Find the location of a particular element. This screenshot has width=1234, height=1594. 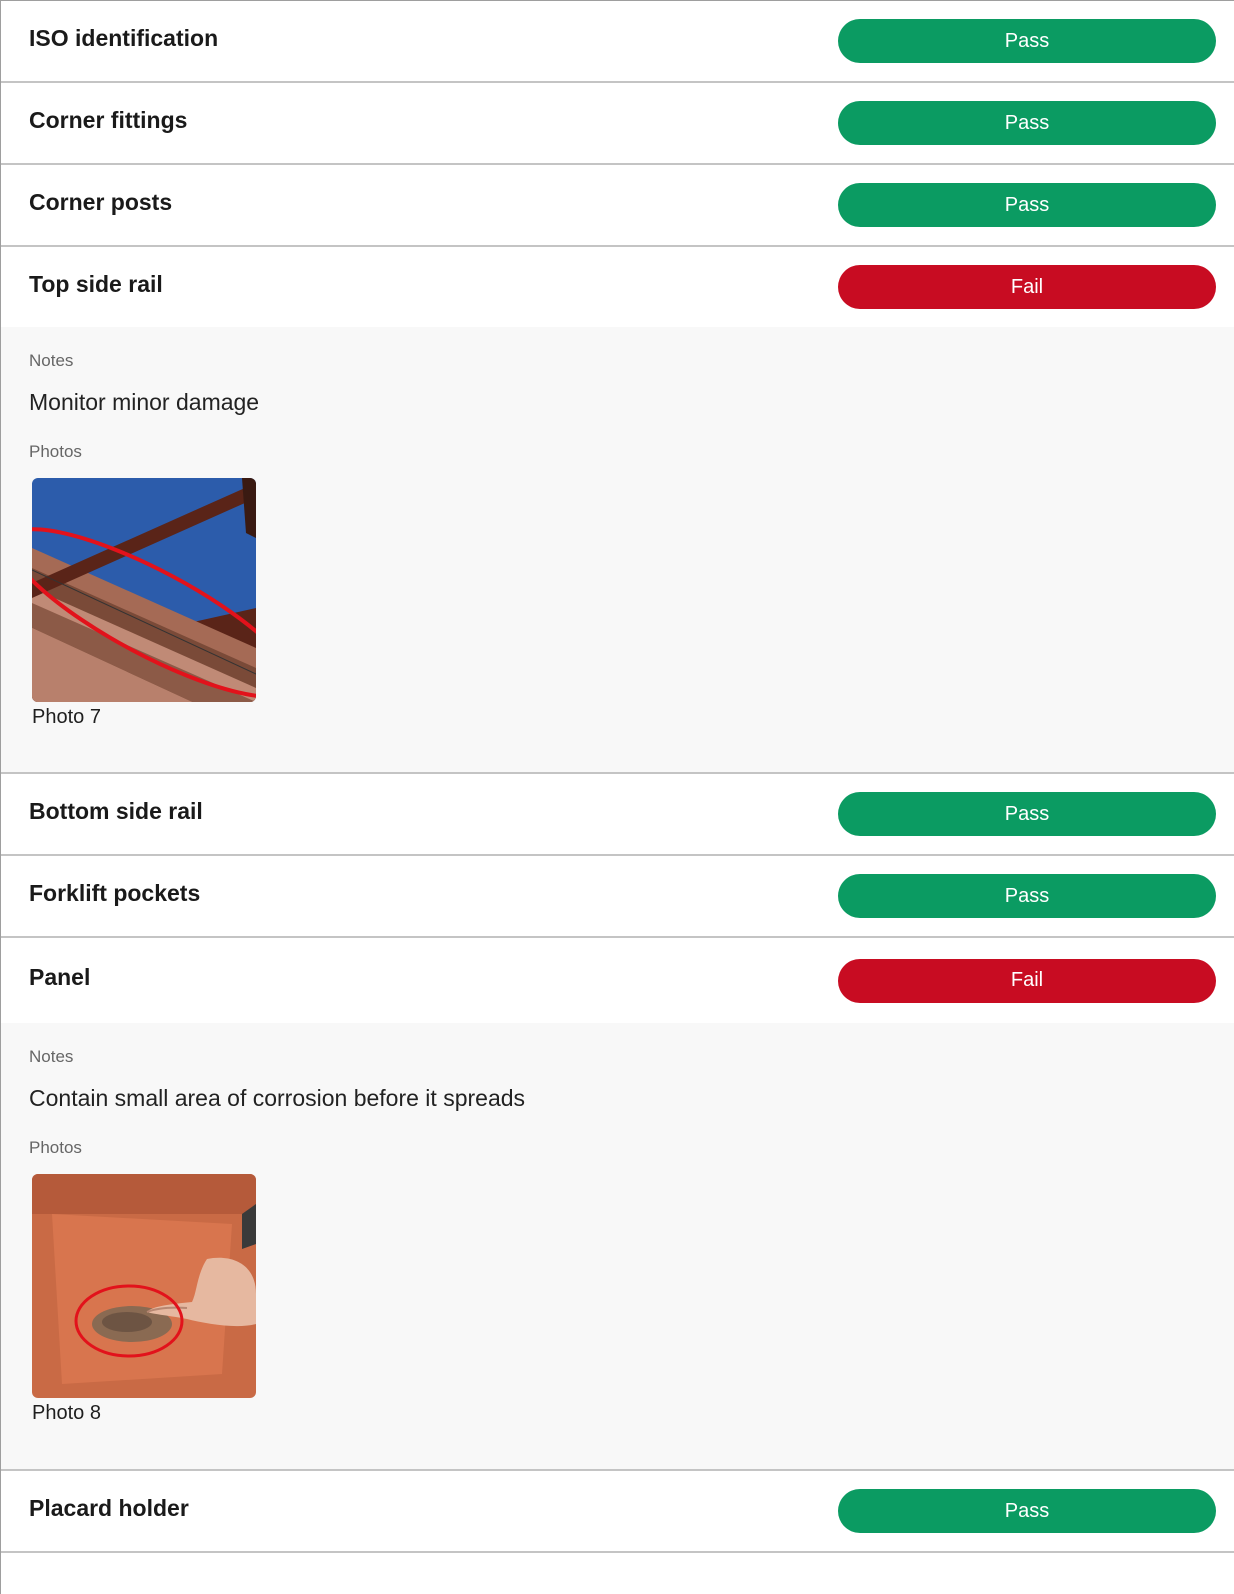

photo-caption: Photo 8 is located at coordinates (66, 1413).